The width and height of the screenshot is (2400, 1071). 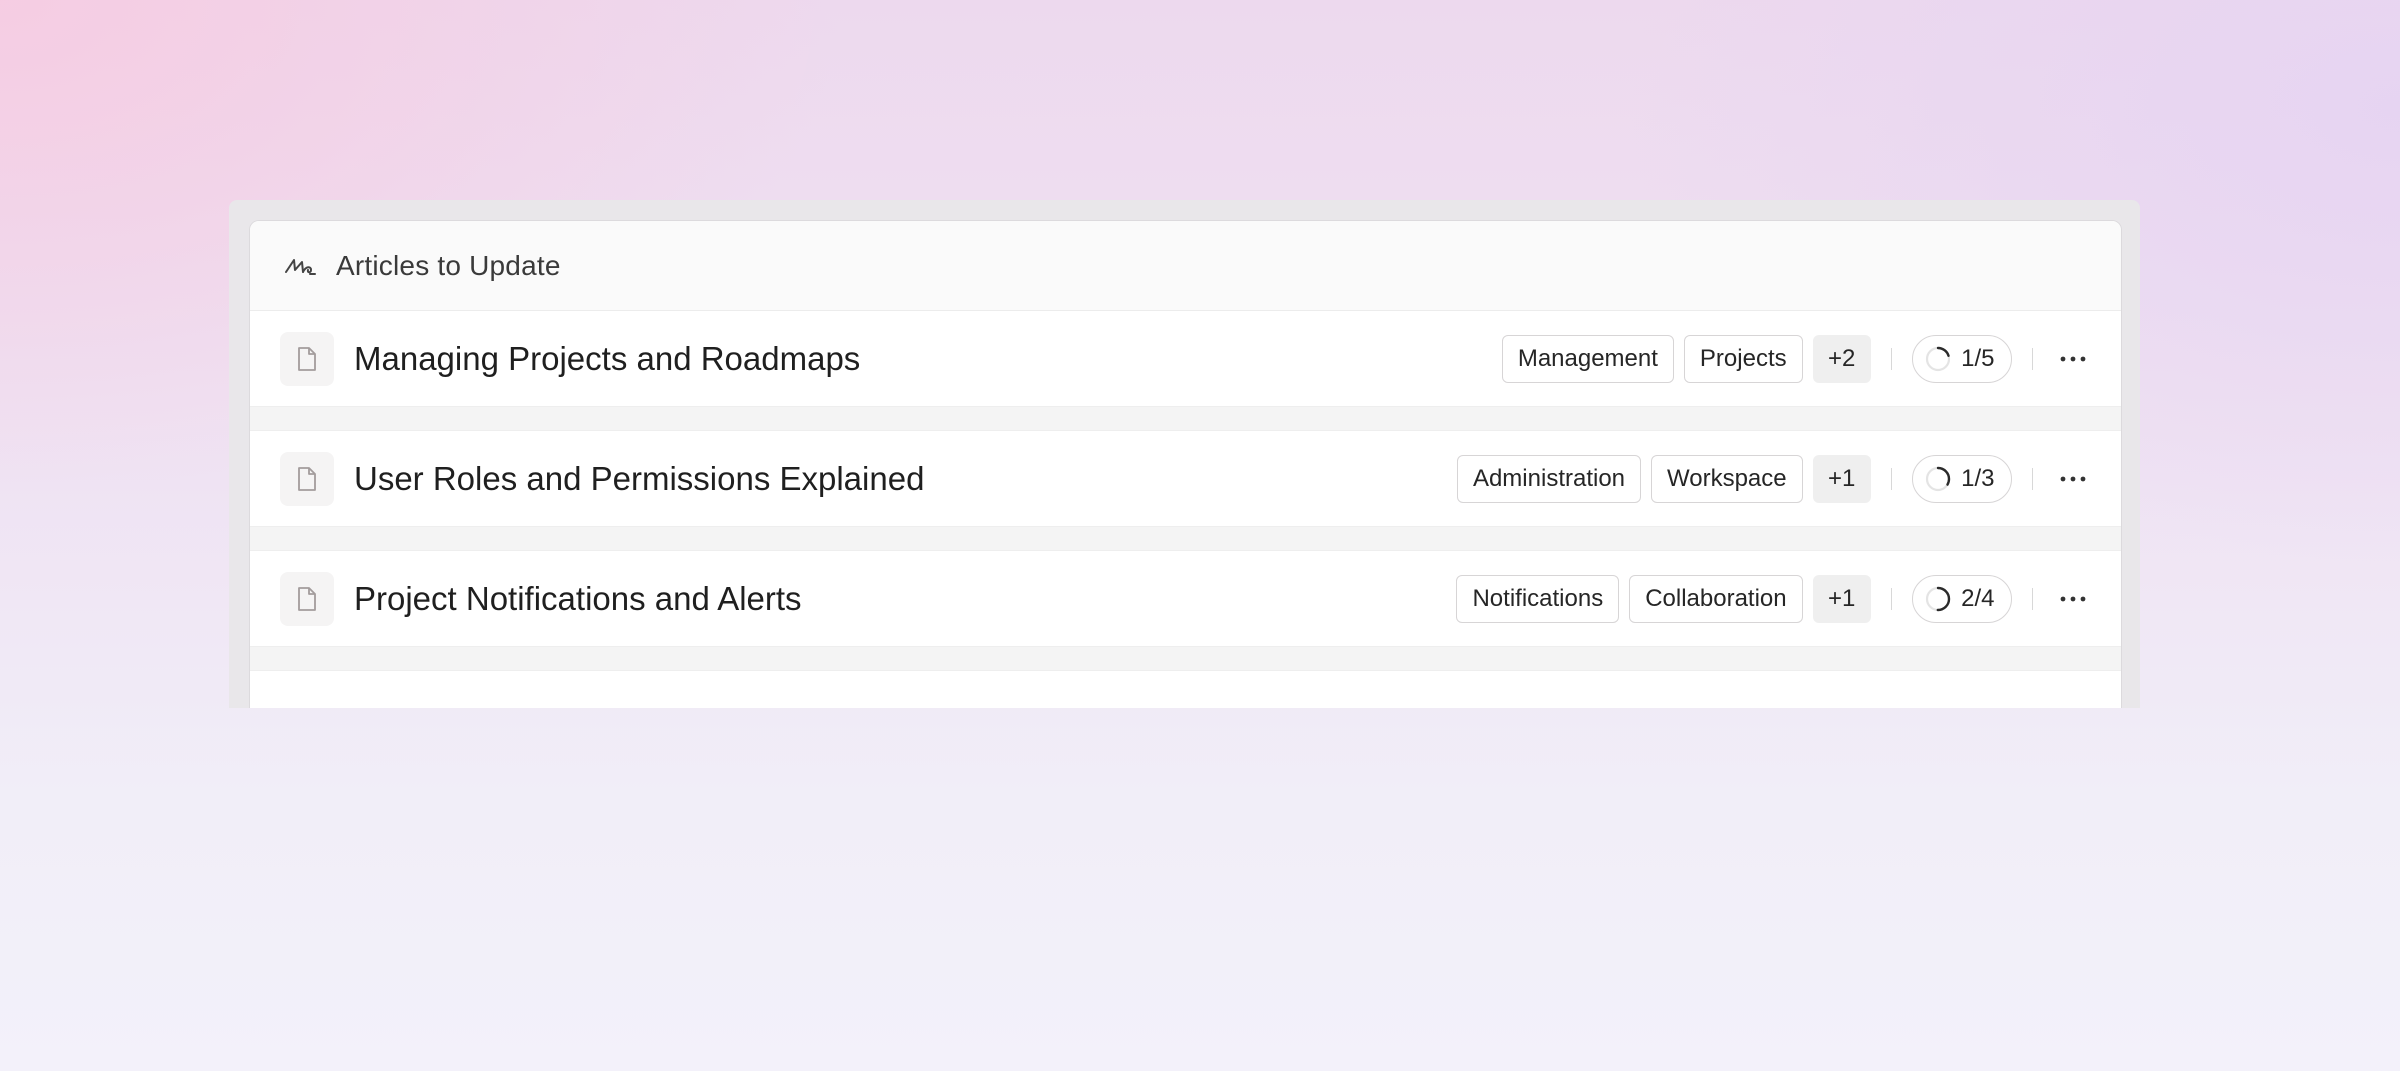 I want to click on tag-chip: Projects, so click(x=1743, y=358).